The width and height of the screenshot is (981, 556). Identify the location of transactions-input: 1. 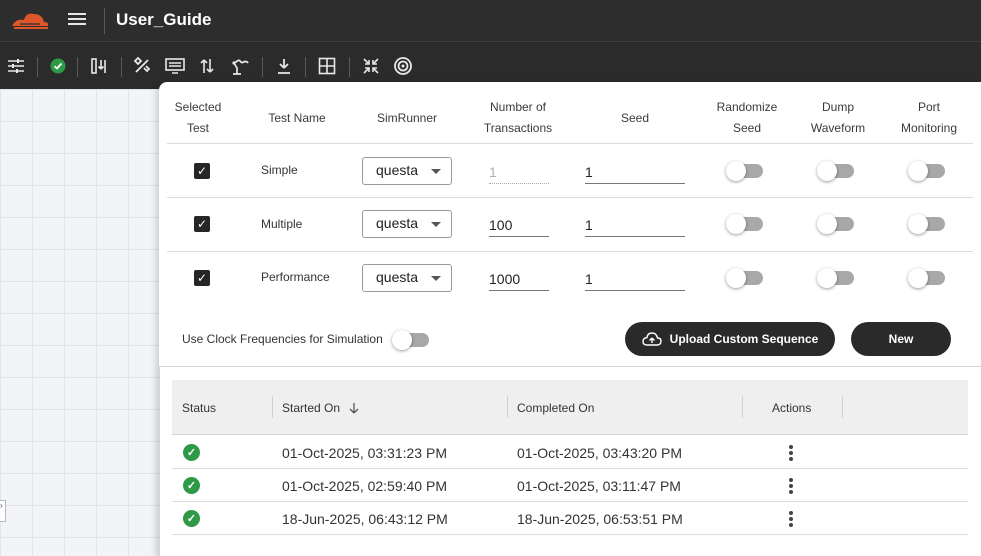
(519, 171).